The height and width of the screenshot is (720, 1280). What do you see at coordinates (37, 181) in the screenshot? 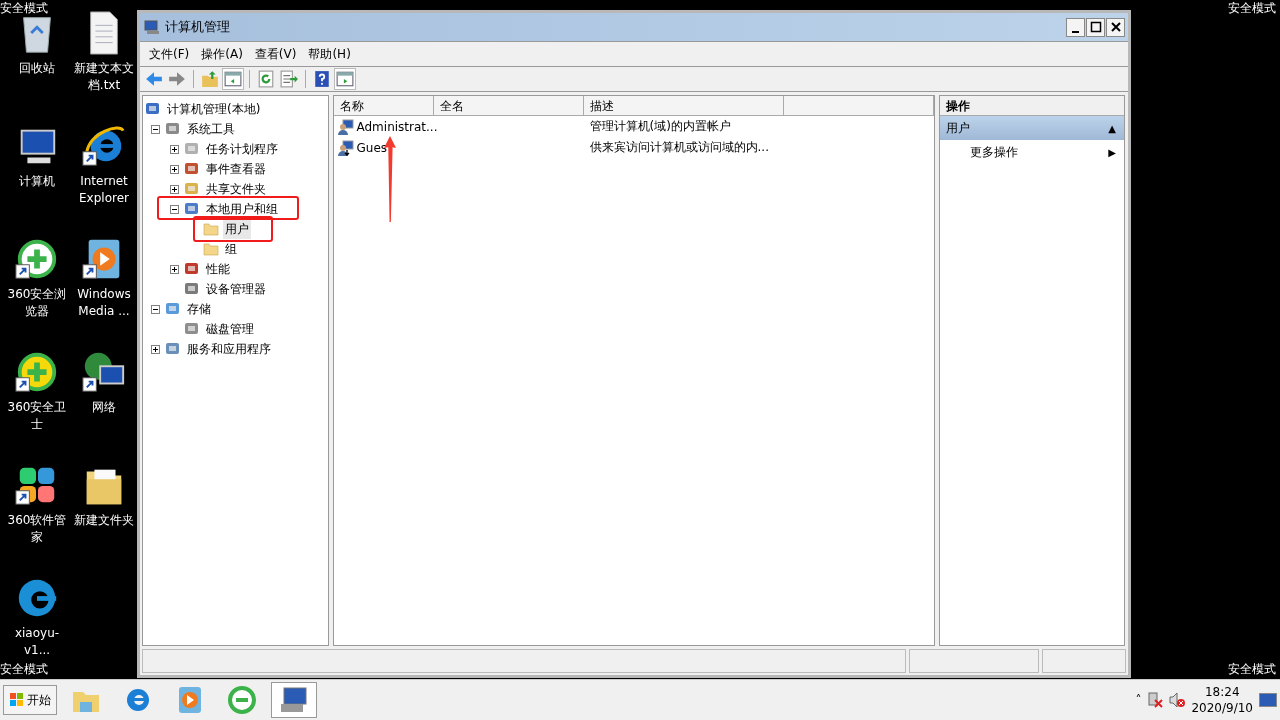
I see `desktop-icon-label: 计算机` at bounding box center [37, 181].